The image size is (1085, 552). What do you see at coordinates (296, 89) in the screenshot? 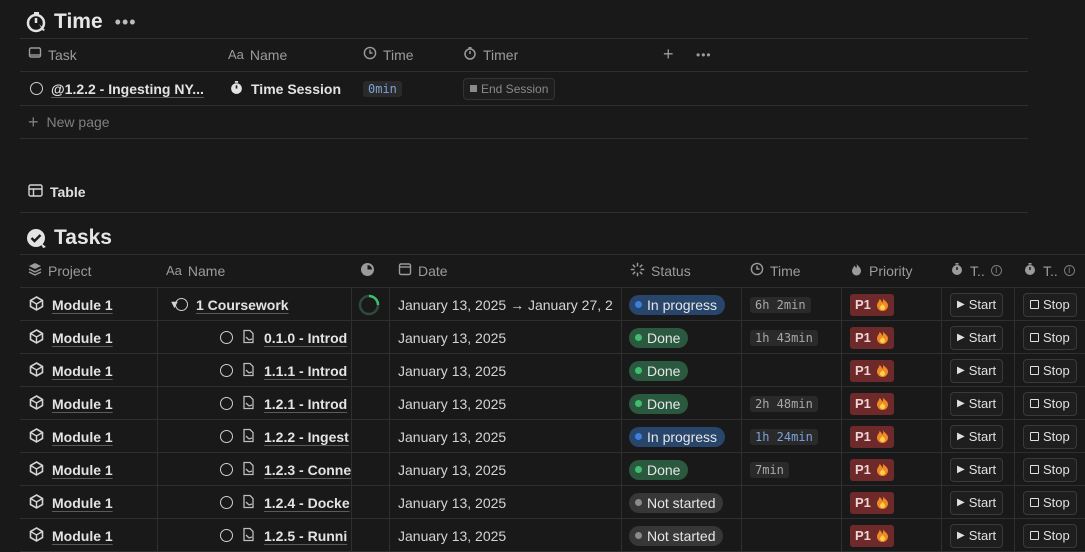
I see `time-row-name: Time Session` at bounding box center [296, 89].